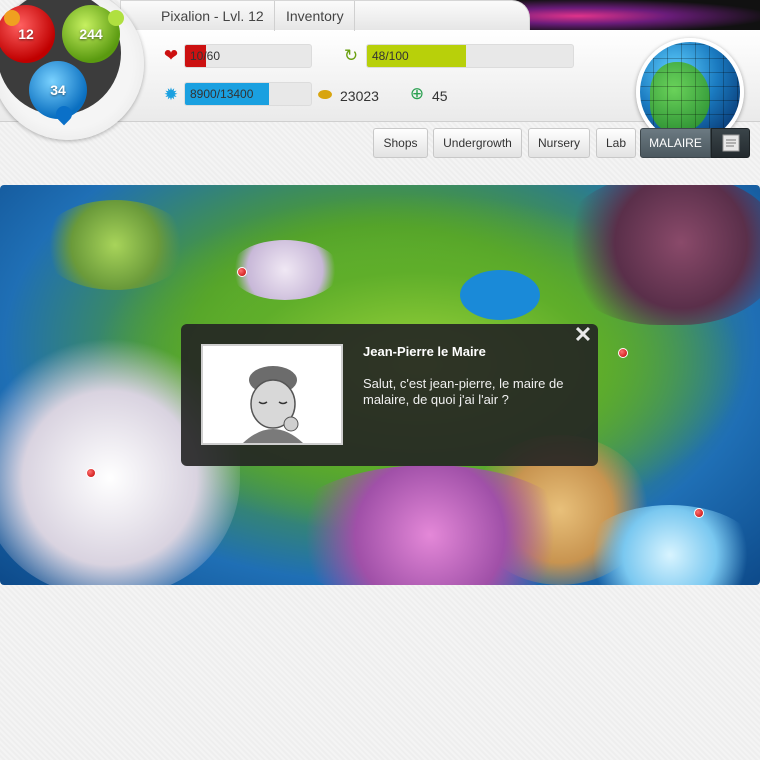 This screenshot has width=760, height=760. What do you see at coordinates (115, 245) in the screenshot?
I see `forest-island` at bounding box center [115, 245].